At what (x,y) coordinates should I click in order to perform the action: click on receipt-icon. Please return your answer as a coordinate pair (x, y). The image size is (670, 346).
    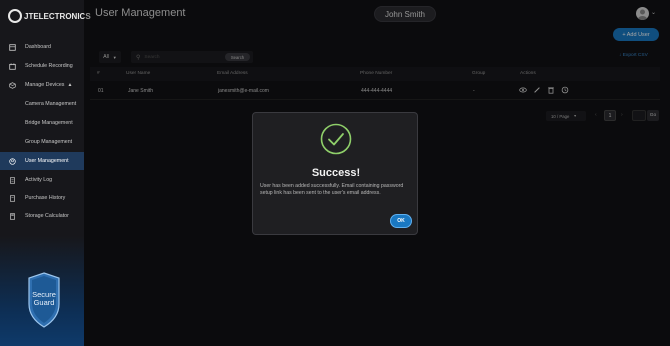
    Looking at the image, I should click on (12, 198).